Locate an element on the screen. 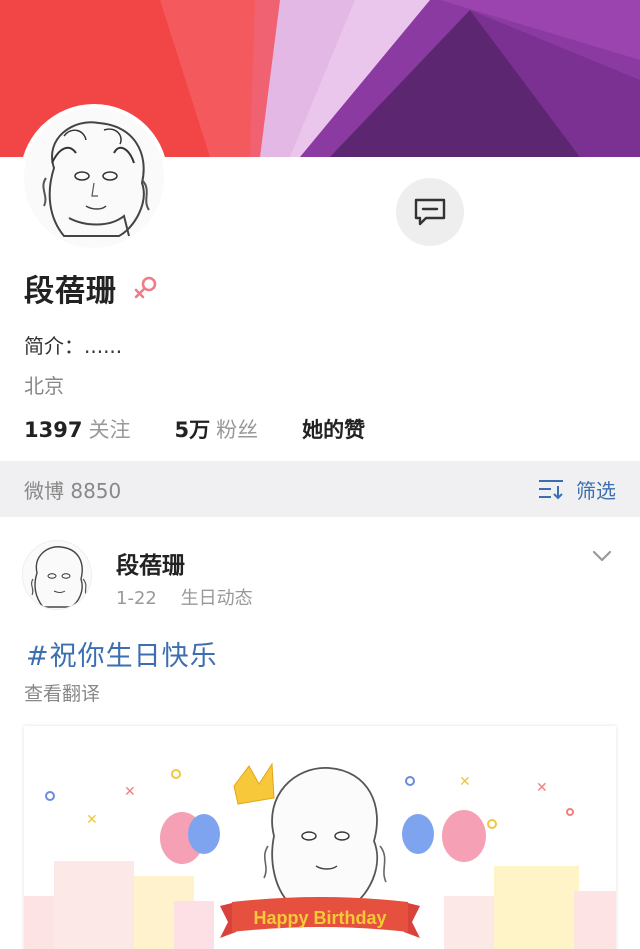 This screenshot has height=949, width=640. weibo-count: 微博 8850 is located at coordinates (73, 490).